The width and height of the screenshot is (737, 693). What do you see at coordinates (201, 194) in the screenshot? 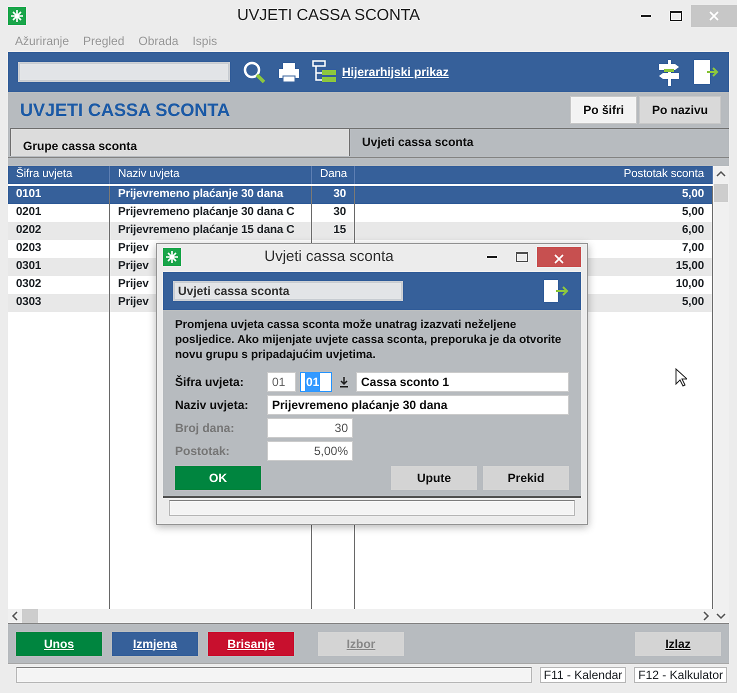
I see `table-cell-text: Prijevremeno plaćanje 30 dana` at bounding box center [201, 194].